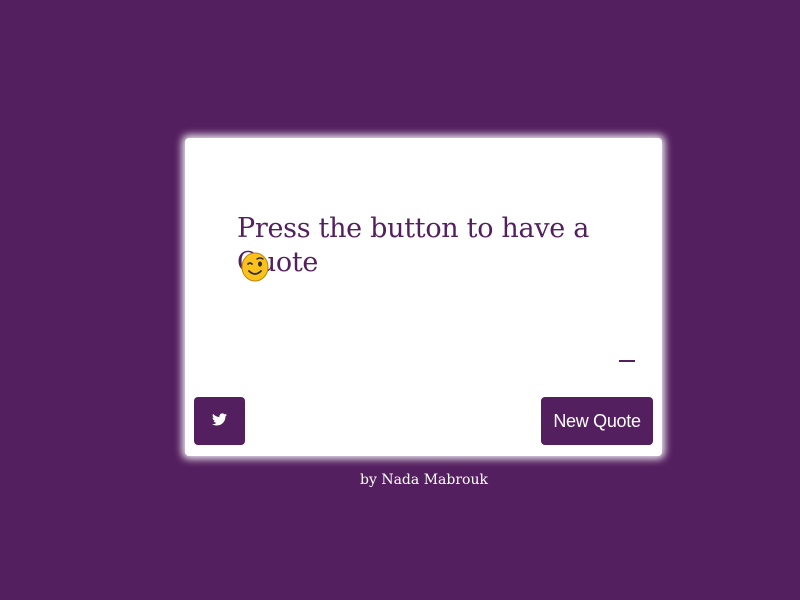 The image size is (800, 600). Describe the element at coordinates (413, 245) in the screenshot. I see `quote-text: Press the button to have a Quote` at that location.